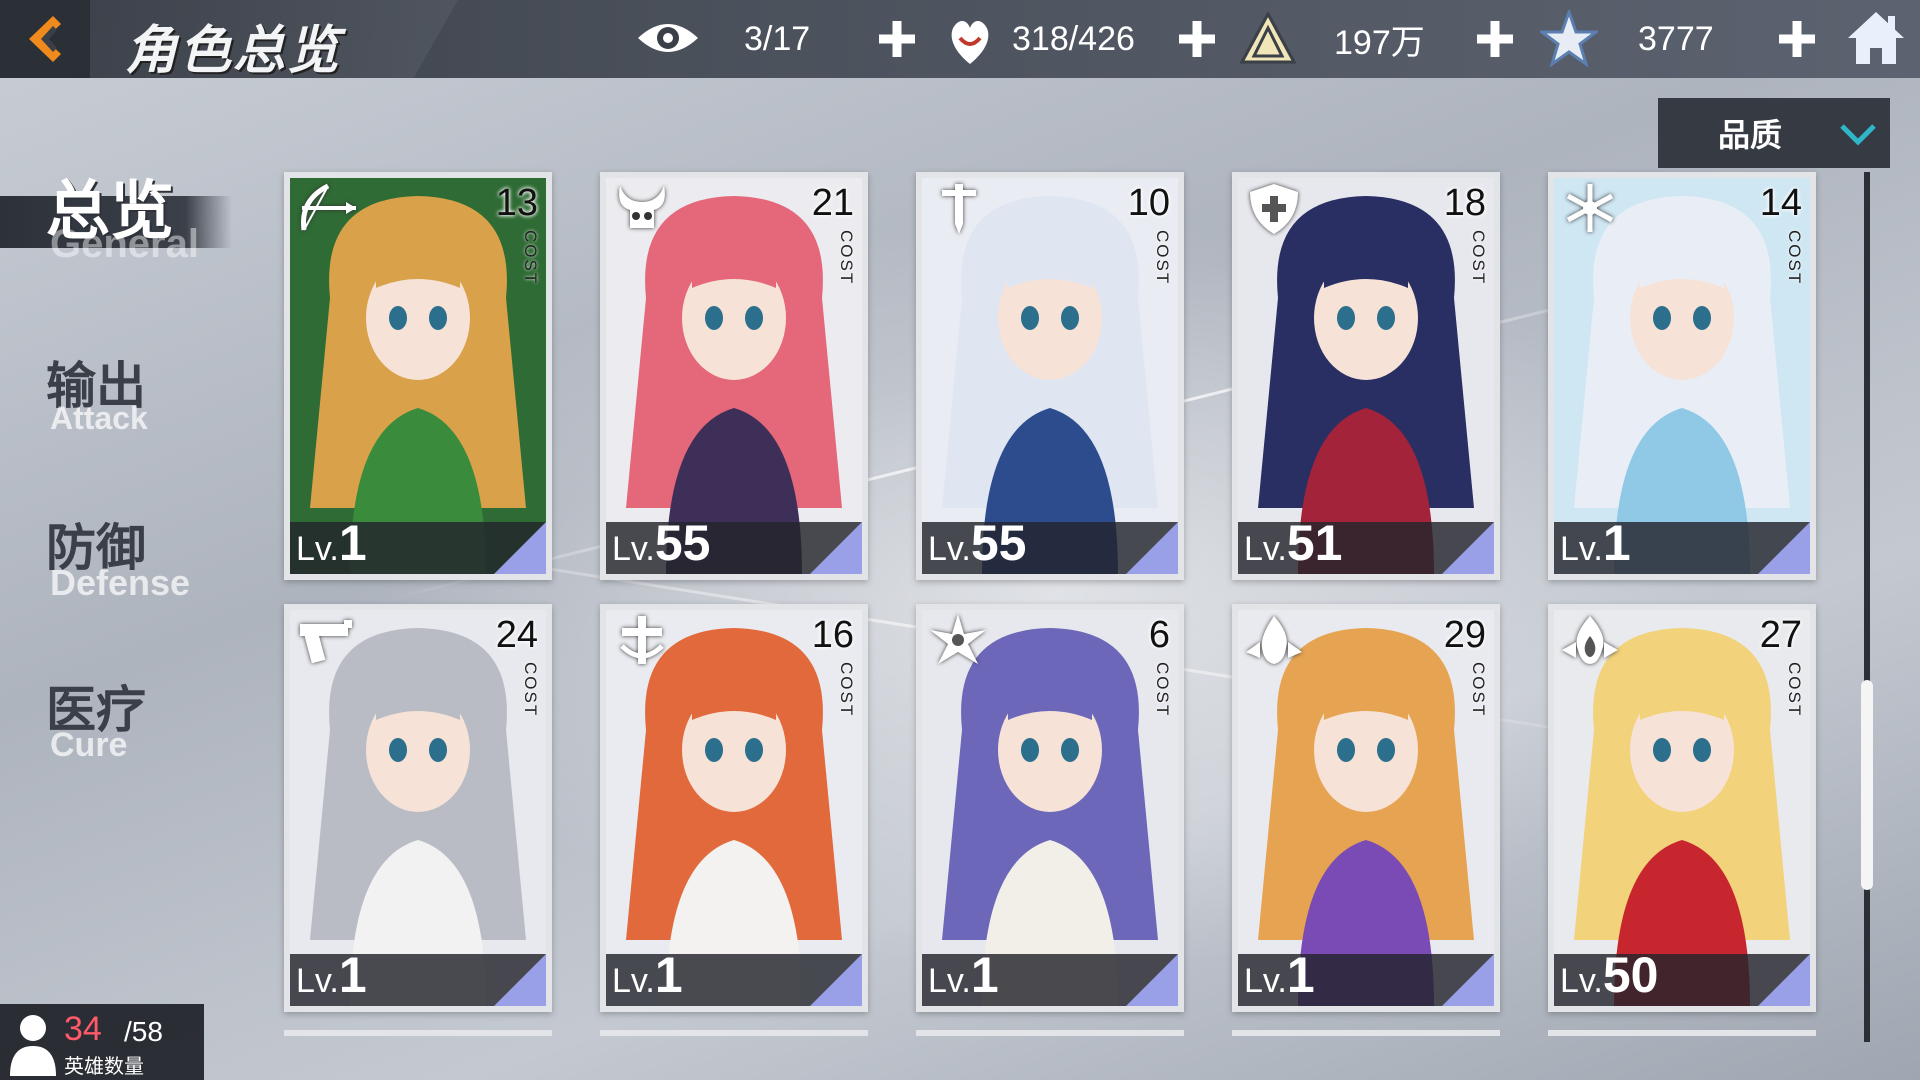  I want to click on character-card: 13 COST Lv.1, so click(418, 376).